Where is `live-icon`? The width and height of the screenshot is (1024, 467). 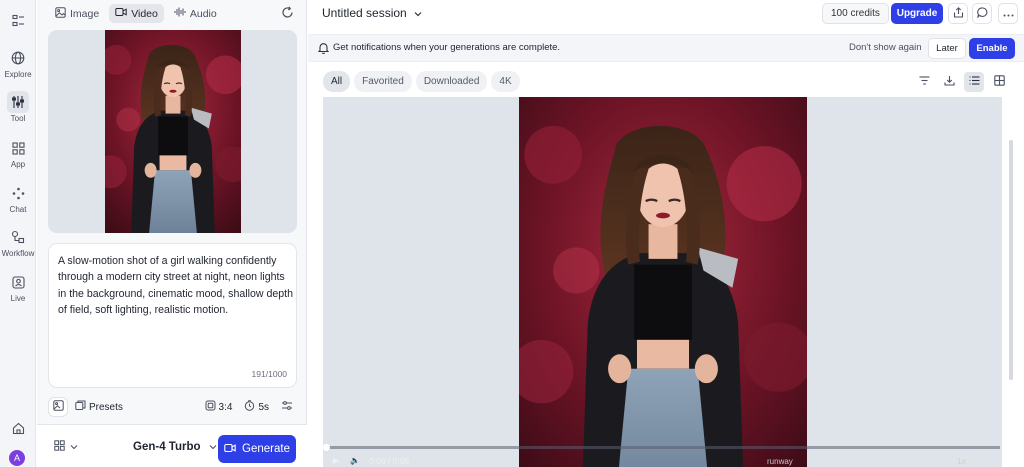
live-icon is located at coordinates (18, 282).